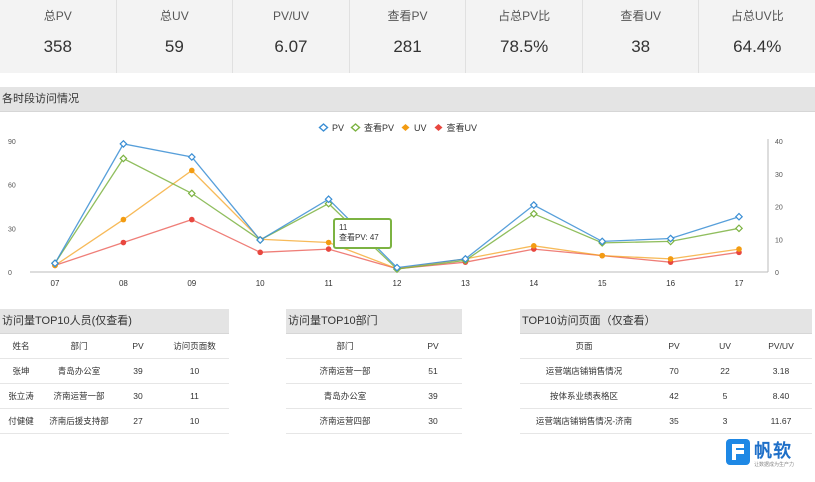 This screenshot has height=482, width=815. Describe the element at coordinates (781, 396) in the screenshot. I see `cell: 8.40` at that location.